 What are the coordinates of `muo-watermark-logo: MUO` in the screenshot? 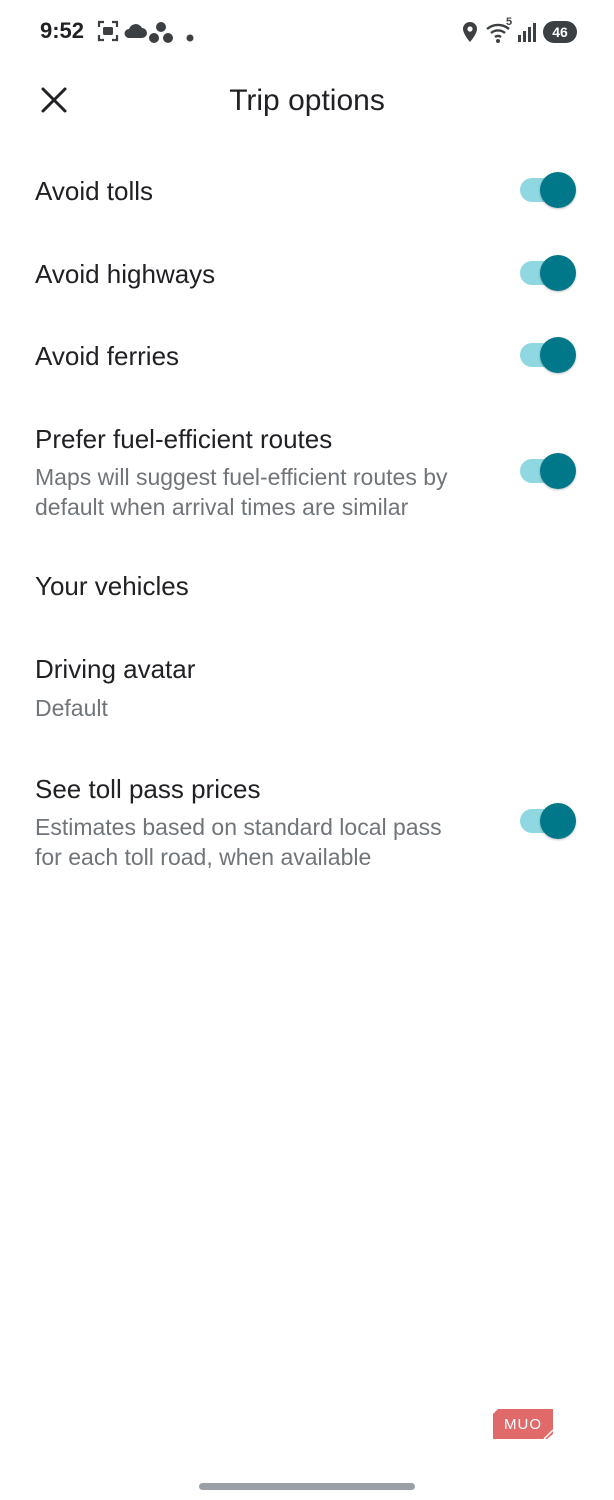 It's located at (523, 1424).